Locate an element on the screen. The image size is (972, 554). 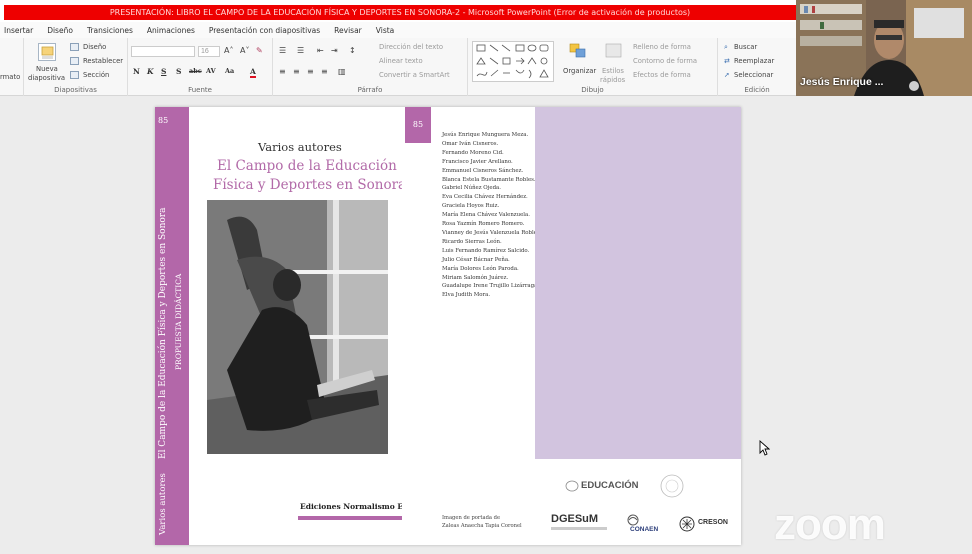
strikethrough-icon: abc is located at coordinates (195, 71).